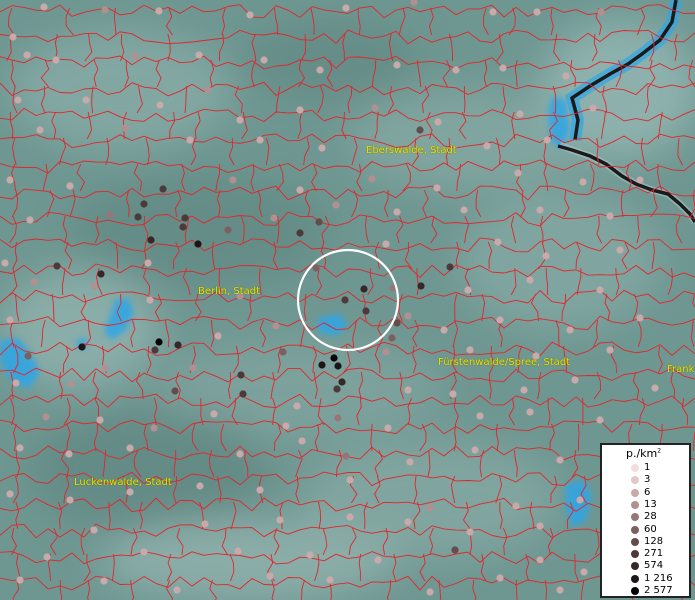  What do you see at coordinates (650, 529) in the screenshot?
I see `legend-label: 60` at bounding box center [650, 529].